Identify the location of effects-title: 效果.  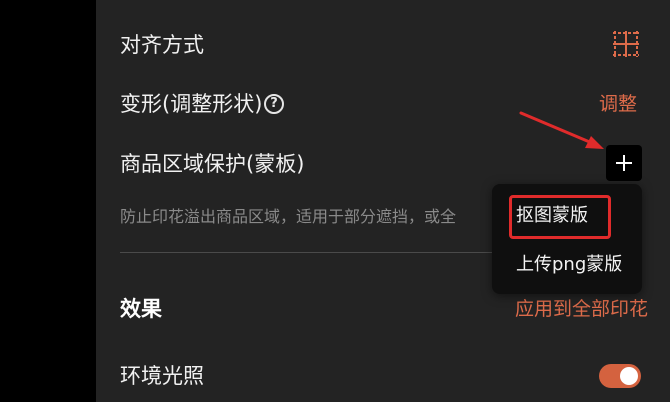
(141, 309).